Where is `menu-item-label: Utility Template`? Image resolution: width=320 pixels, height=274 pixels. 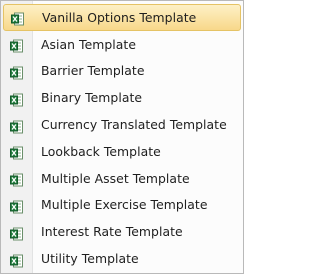 menu-item-label: Utility Template is located at coordinates (90, 259).